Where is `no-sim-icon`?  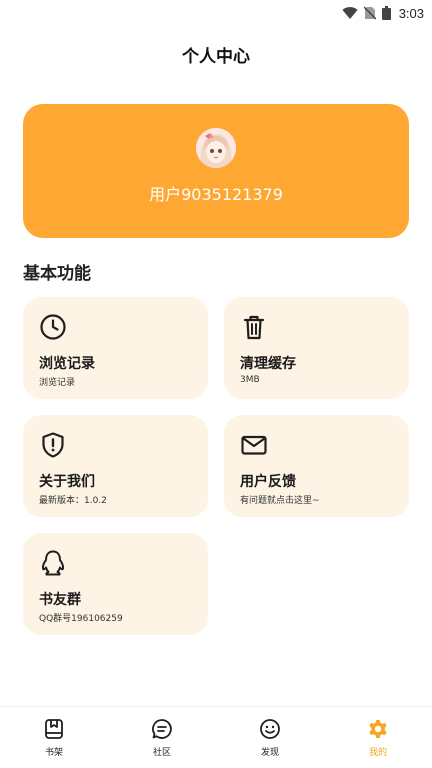 no-sim-icon is located at coordinates (369, 13).